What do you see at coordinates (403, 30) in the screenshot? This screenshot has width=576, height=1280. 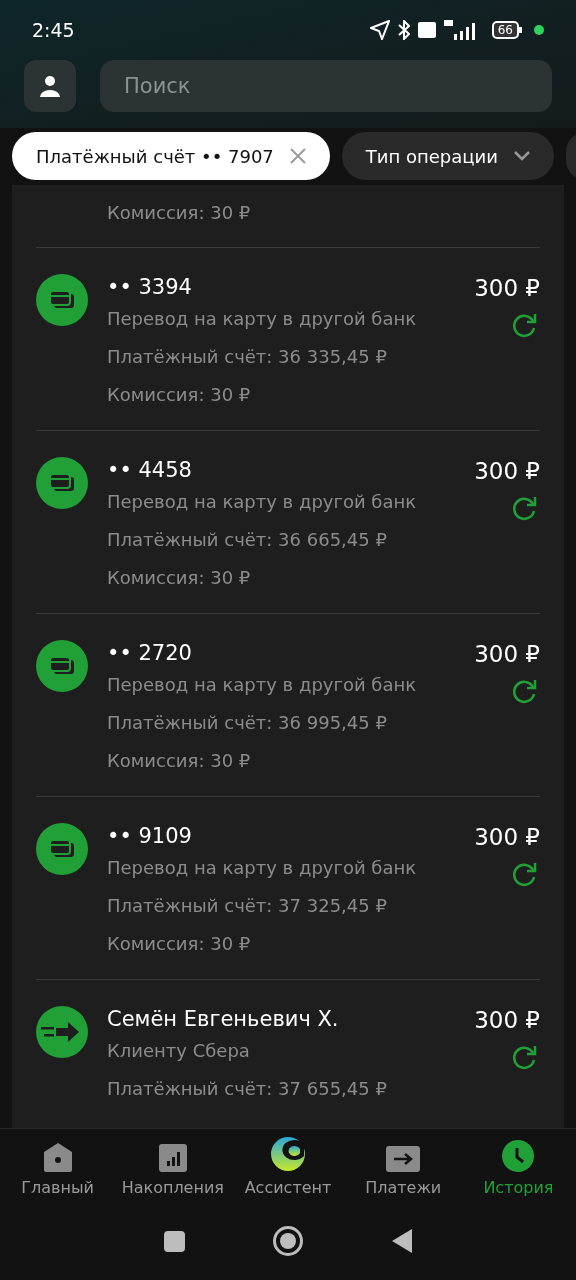 I see `bluetooth-icon` at bounding box center [403, 30].